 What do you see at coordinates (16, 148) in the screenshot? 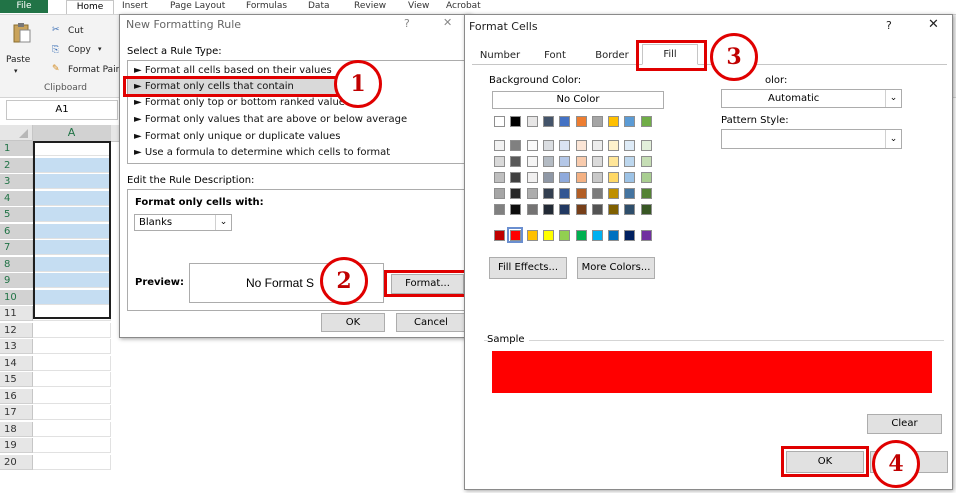
I see `row-header: 1` at bounding box center [16, 148].